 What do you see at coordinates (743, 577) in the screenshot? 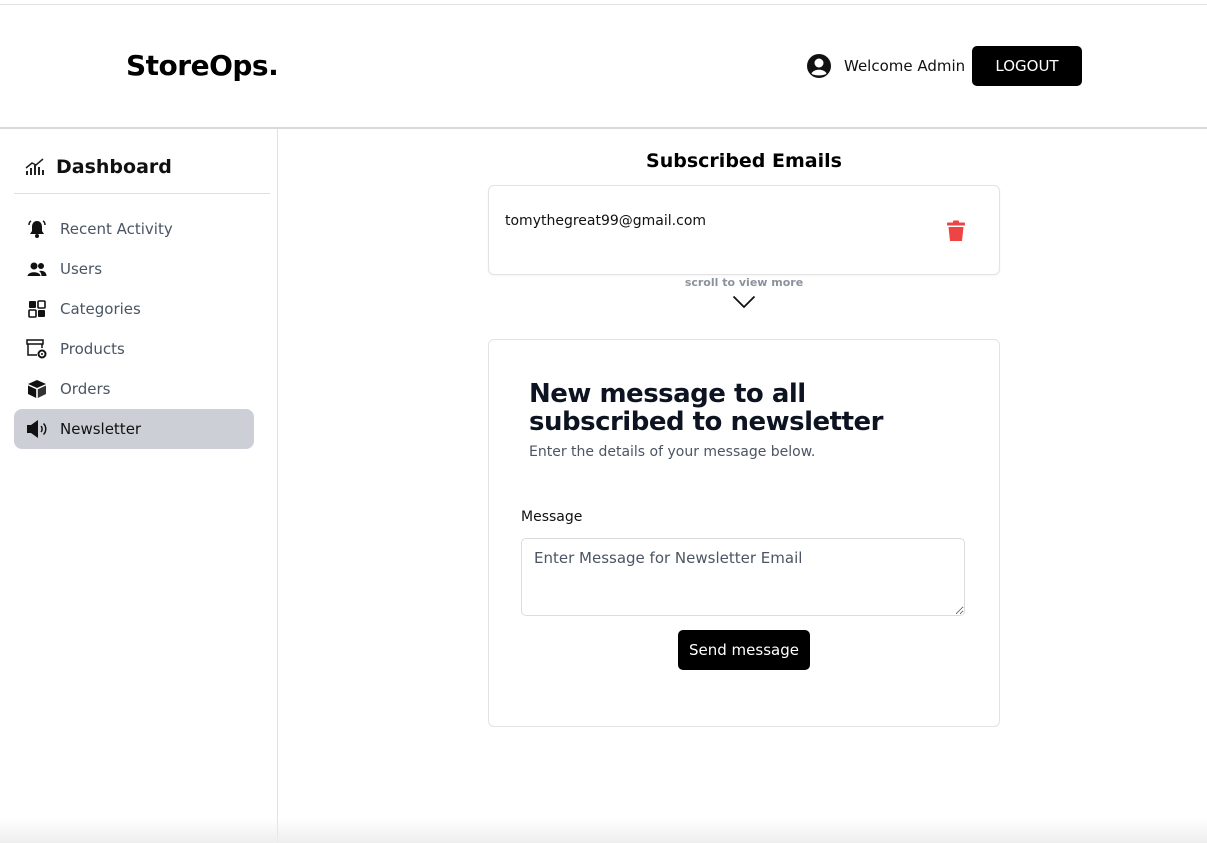
I see `message-textarea` at bounding box center [743, 577].